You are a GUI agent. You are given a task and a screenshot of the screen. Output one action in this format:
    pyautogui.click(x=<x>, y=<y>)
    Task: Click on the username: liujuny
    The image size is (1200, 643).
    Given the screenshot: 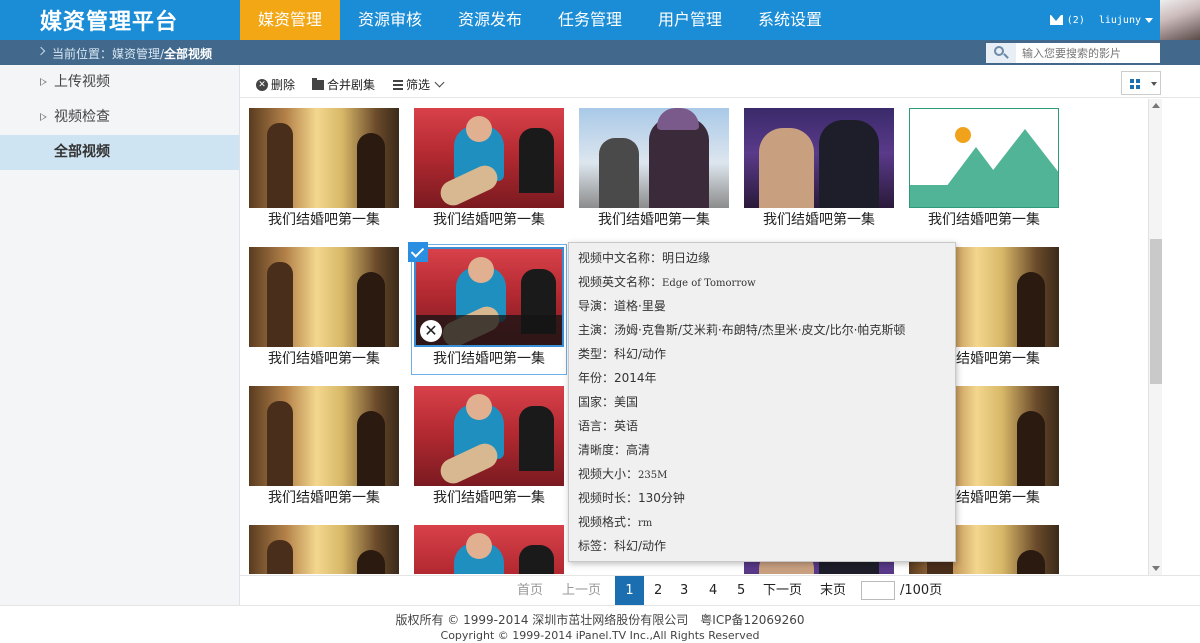 What is the action you would take?
    pyautogui.click(x=1120, y=20)
    